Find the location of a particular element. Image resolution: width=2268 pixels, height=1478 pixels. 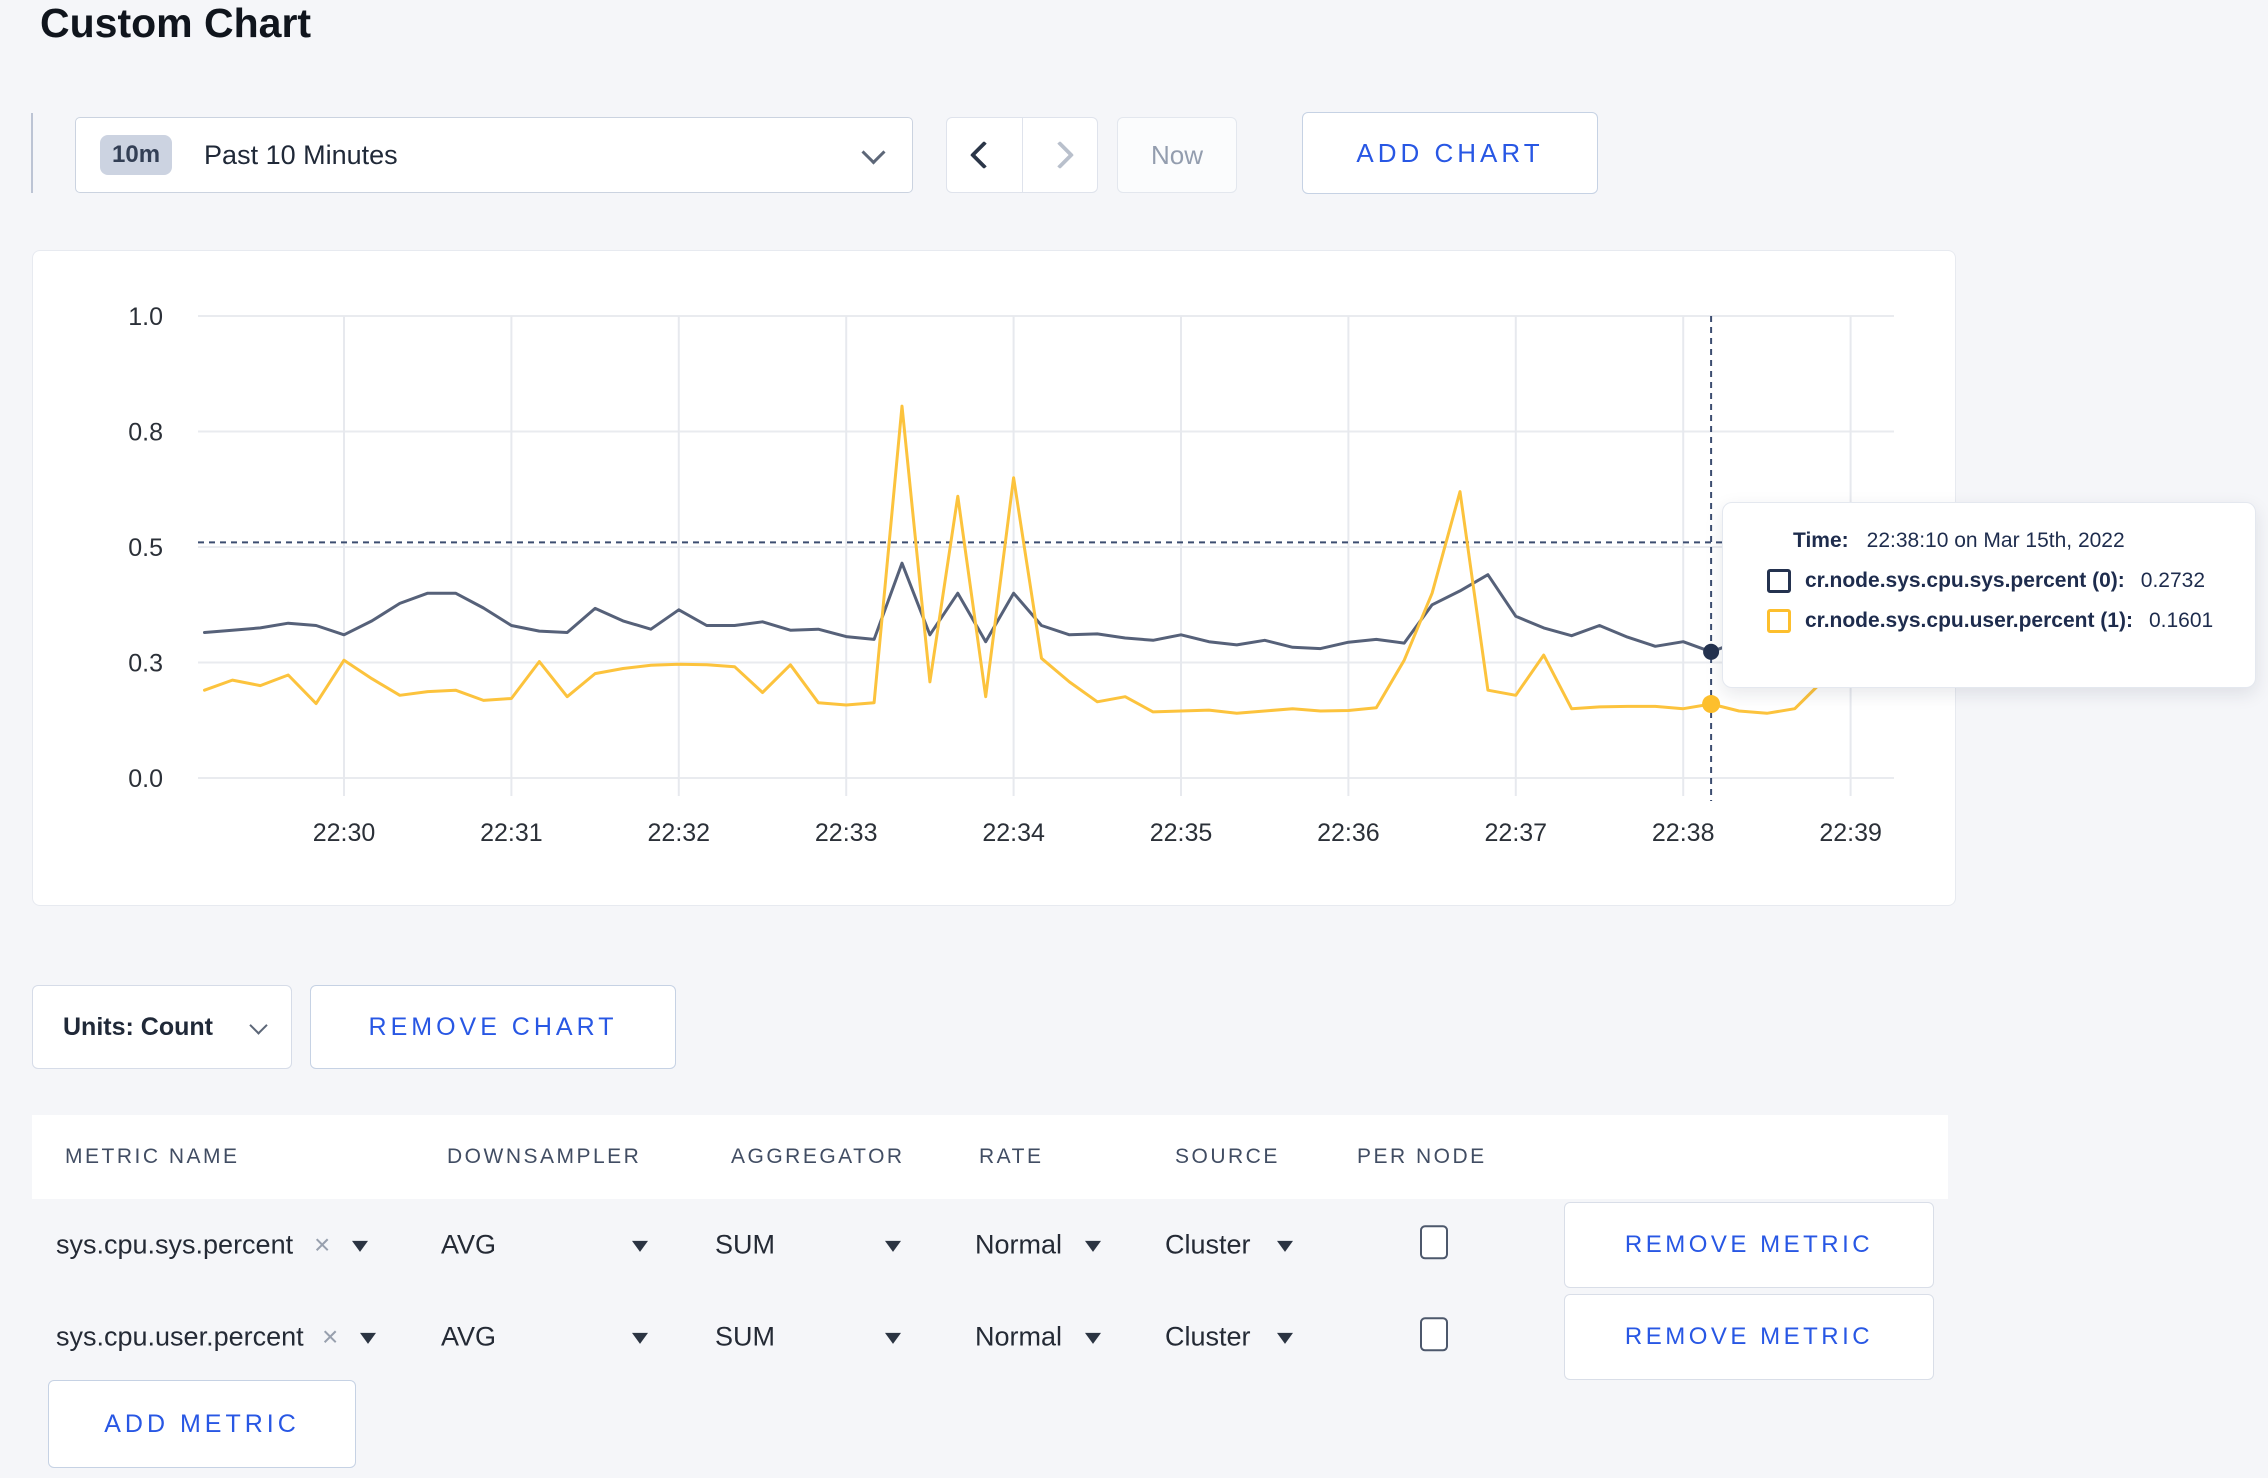

add-chart-button: ADD CHART is located at coordinates (1450, 153).